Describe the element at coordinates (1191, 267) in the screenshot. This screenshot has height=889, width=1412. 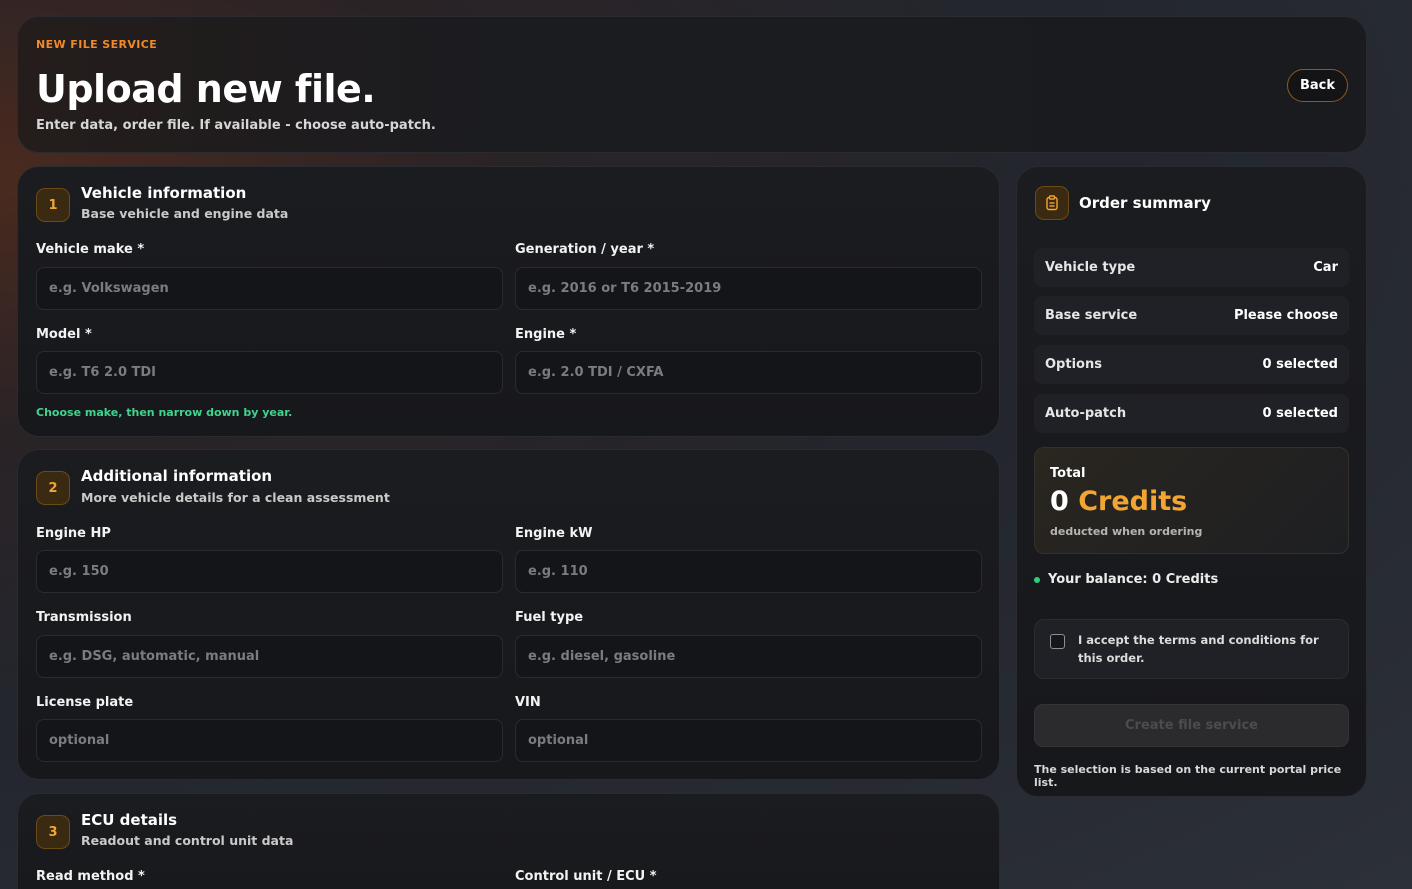
I see `summary-row-vehicle-type: Vehicle type Car` at that location.